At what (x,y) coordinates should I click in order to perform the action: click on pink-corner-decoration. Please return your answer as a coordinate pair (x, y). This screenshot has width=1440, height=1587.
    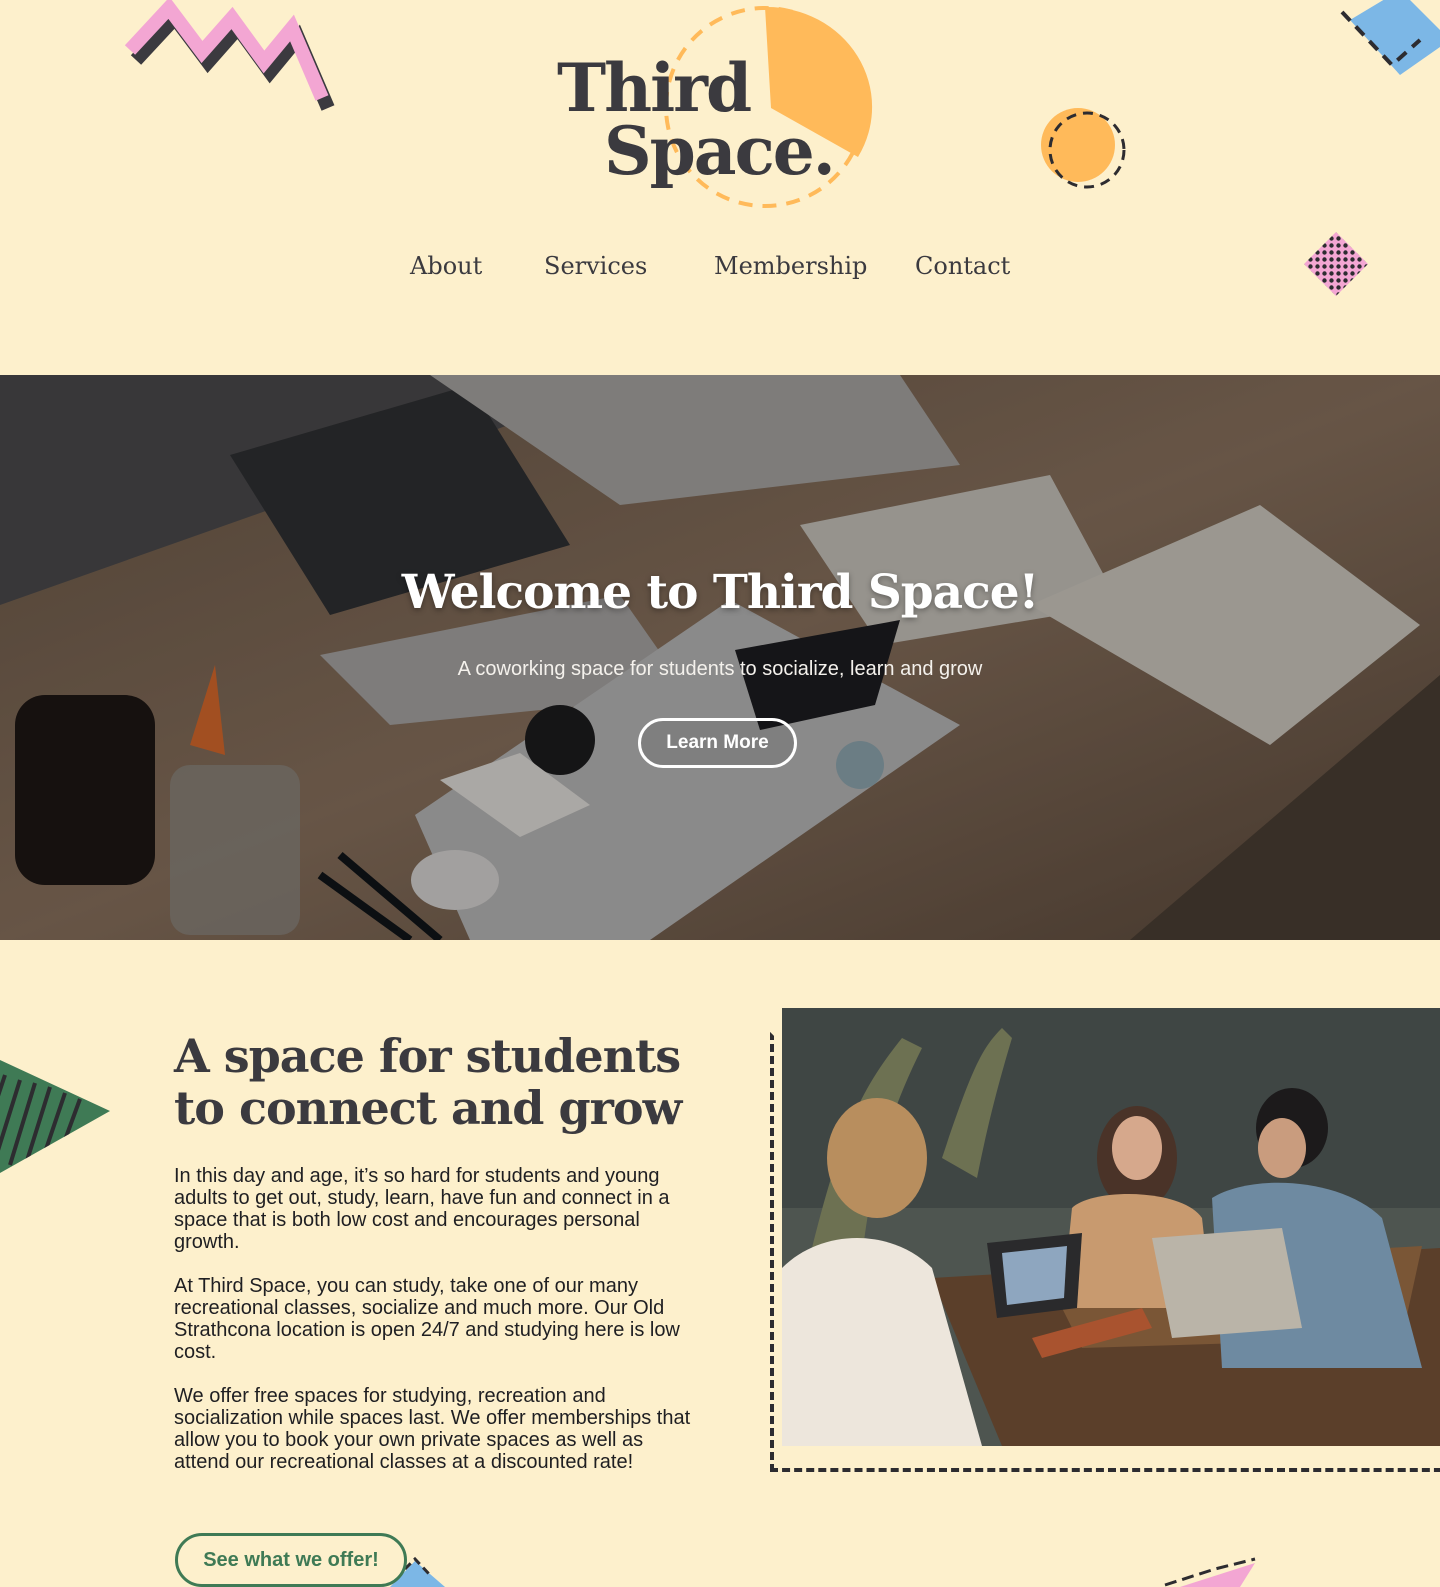
    Looking at the image, I should click on (1210, 1572).